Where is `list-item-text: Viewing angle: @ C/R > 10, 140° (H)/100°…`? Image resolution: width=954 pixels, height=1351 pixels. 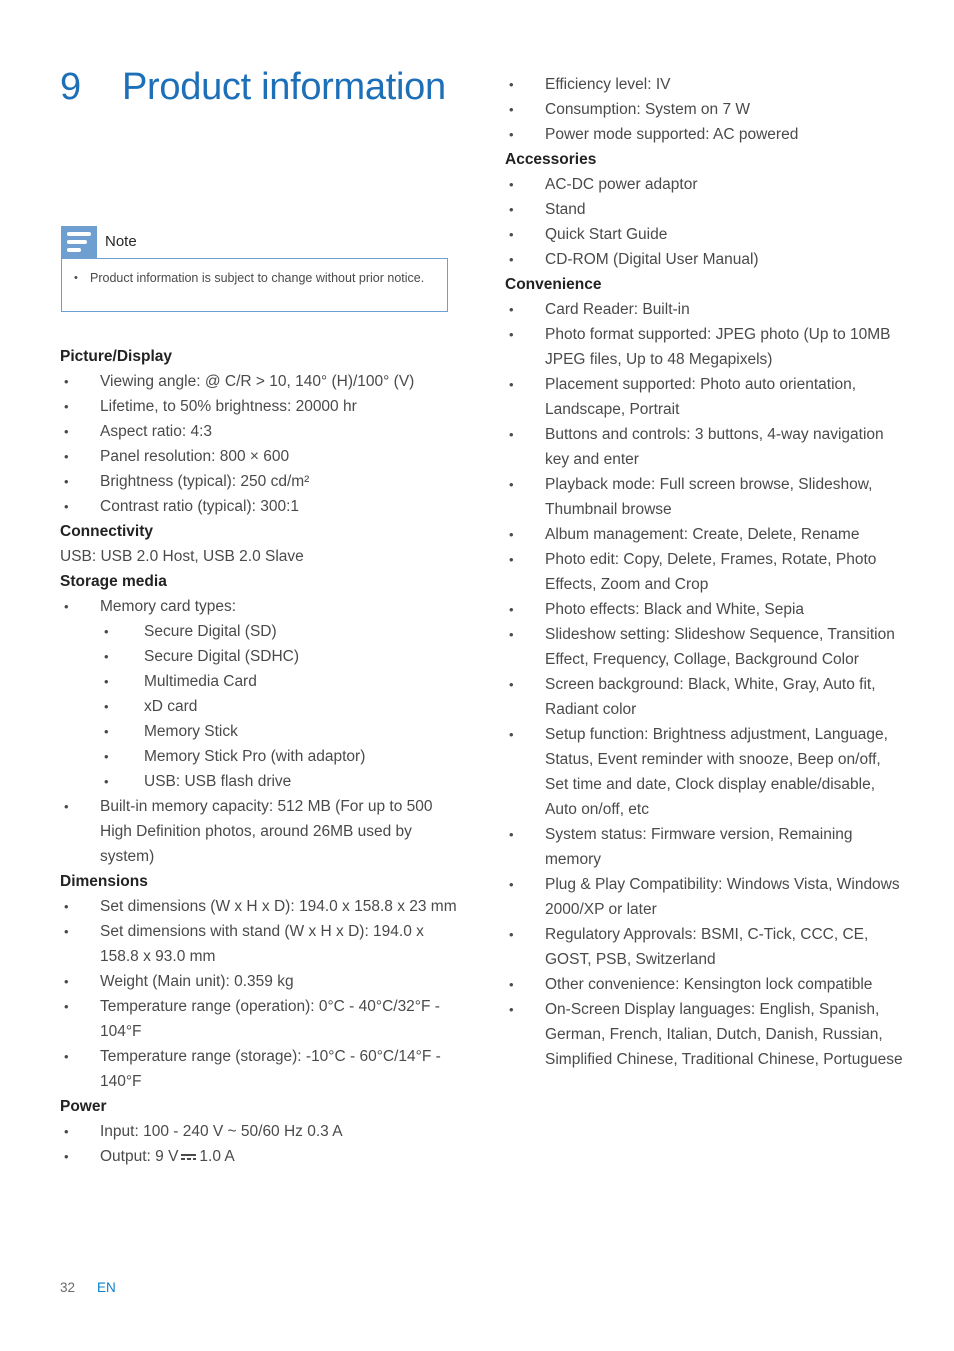 list-item-text: Viewing angle: @ C/R > 10, 140° (H)/100°… is located at coordinates (257, 381).